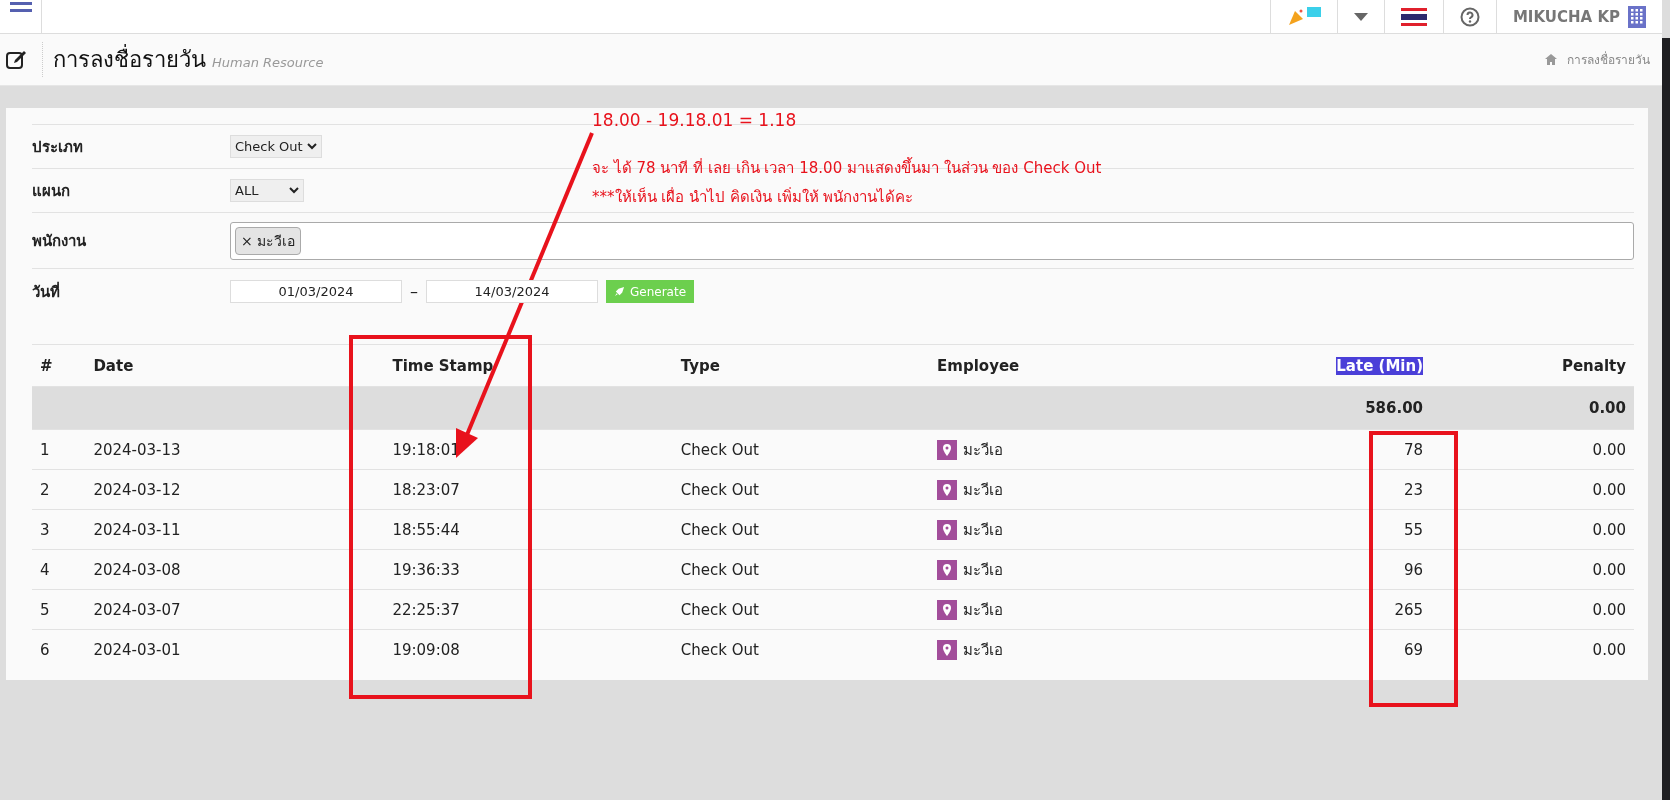 The width and height of the screenshot is (1670, 800). What do you see at coordinates (59, 241) in the screenshot?
I see `filter-label: พนักงาน` at bounding box center [59, 241].